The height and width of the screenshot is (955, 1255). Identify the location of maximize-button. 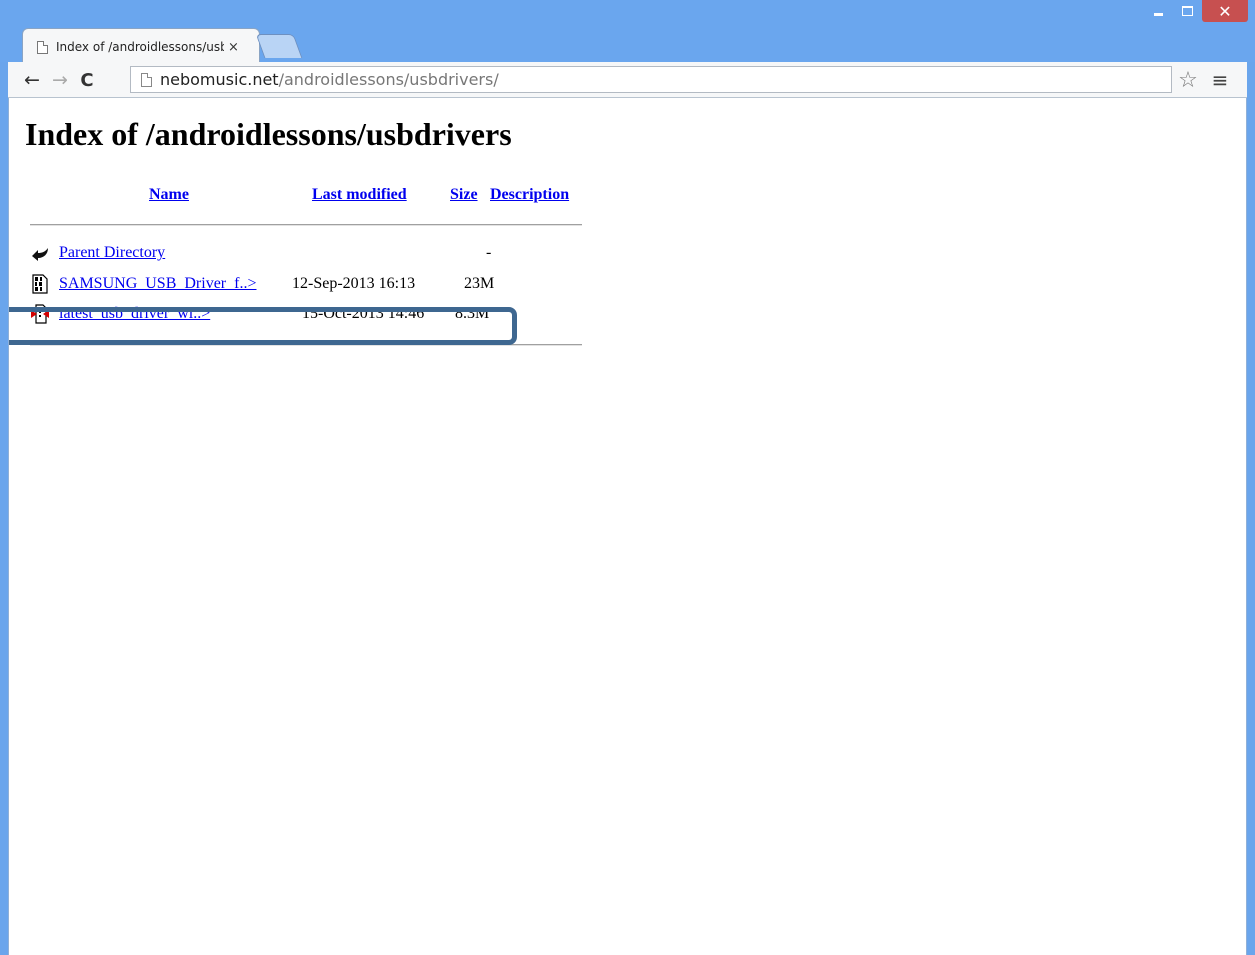
(1187, 11).